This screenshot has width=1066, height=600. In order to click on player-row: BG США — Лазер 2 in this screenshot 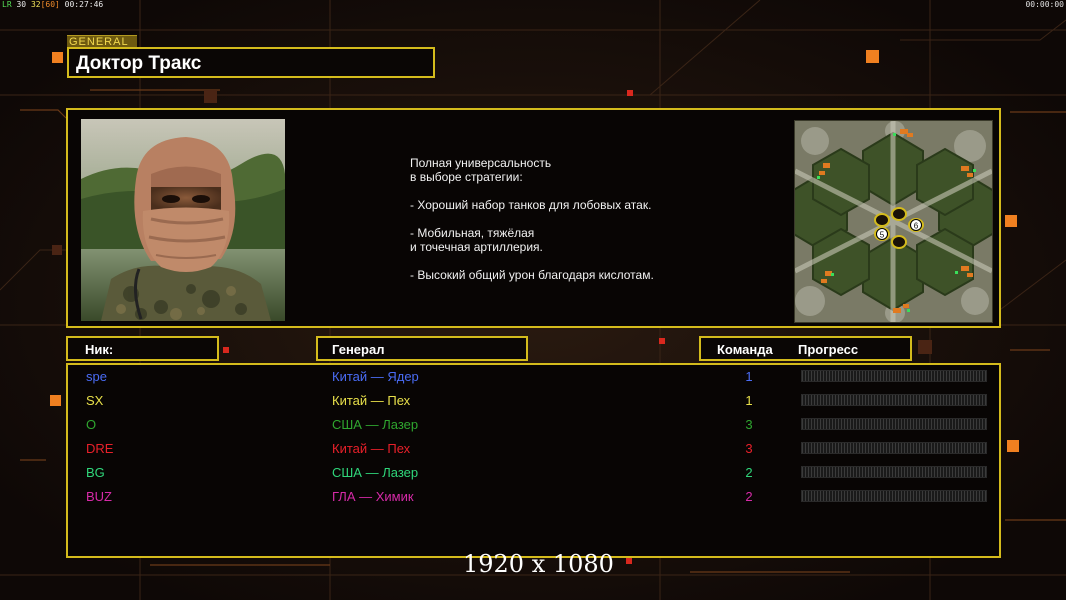, I will do `click(533, 472)`.